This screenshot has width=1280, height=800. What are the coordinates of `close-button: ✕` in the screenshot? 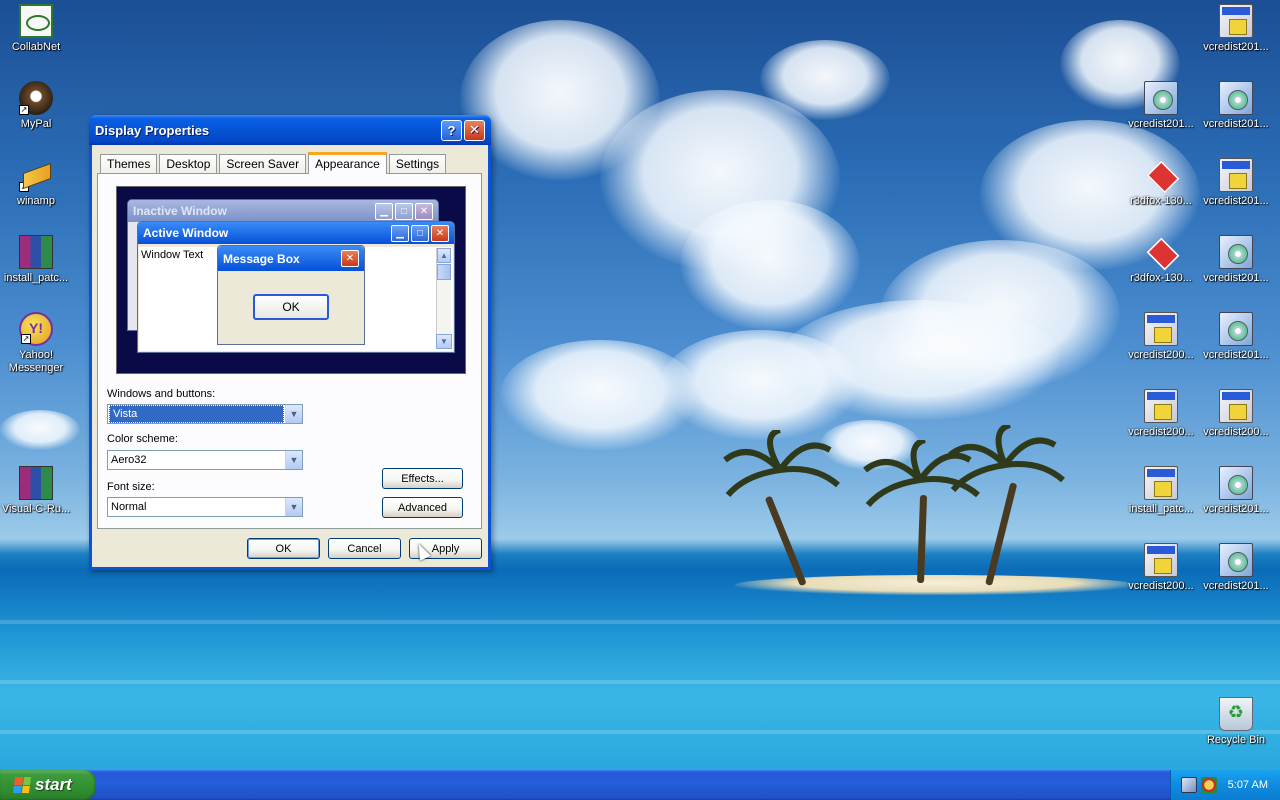 It's located at (474, 130).